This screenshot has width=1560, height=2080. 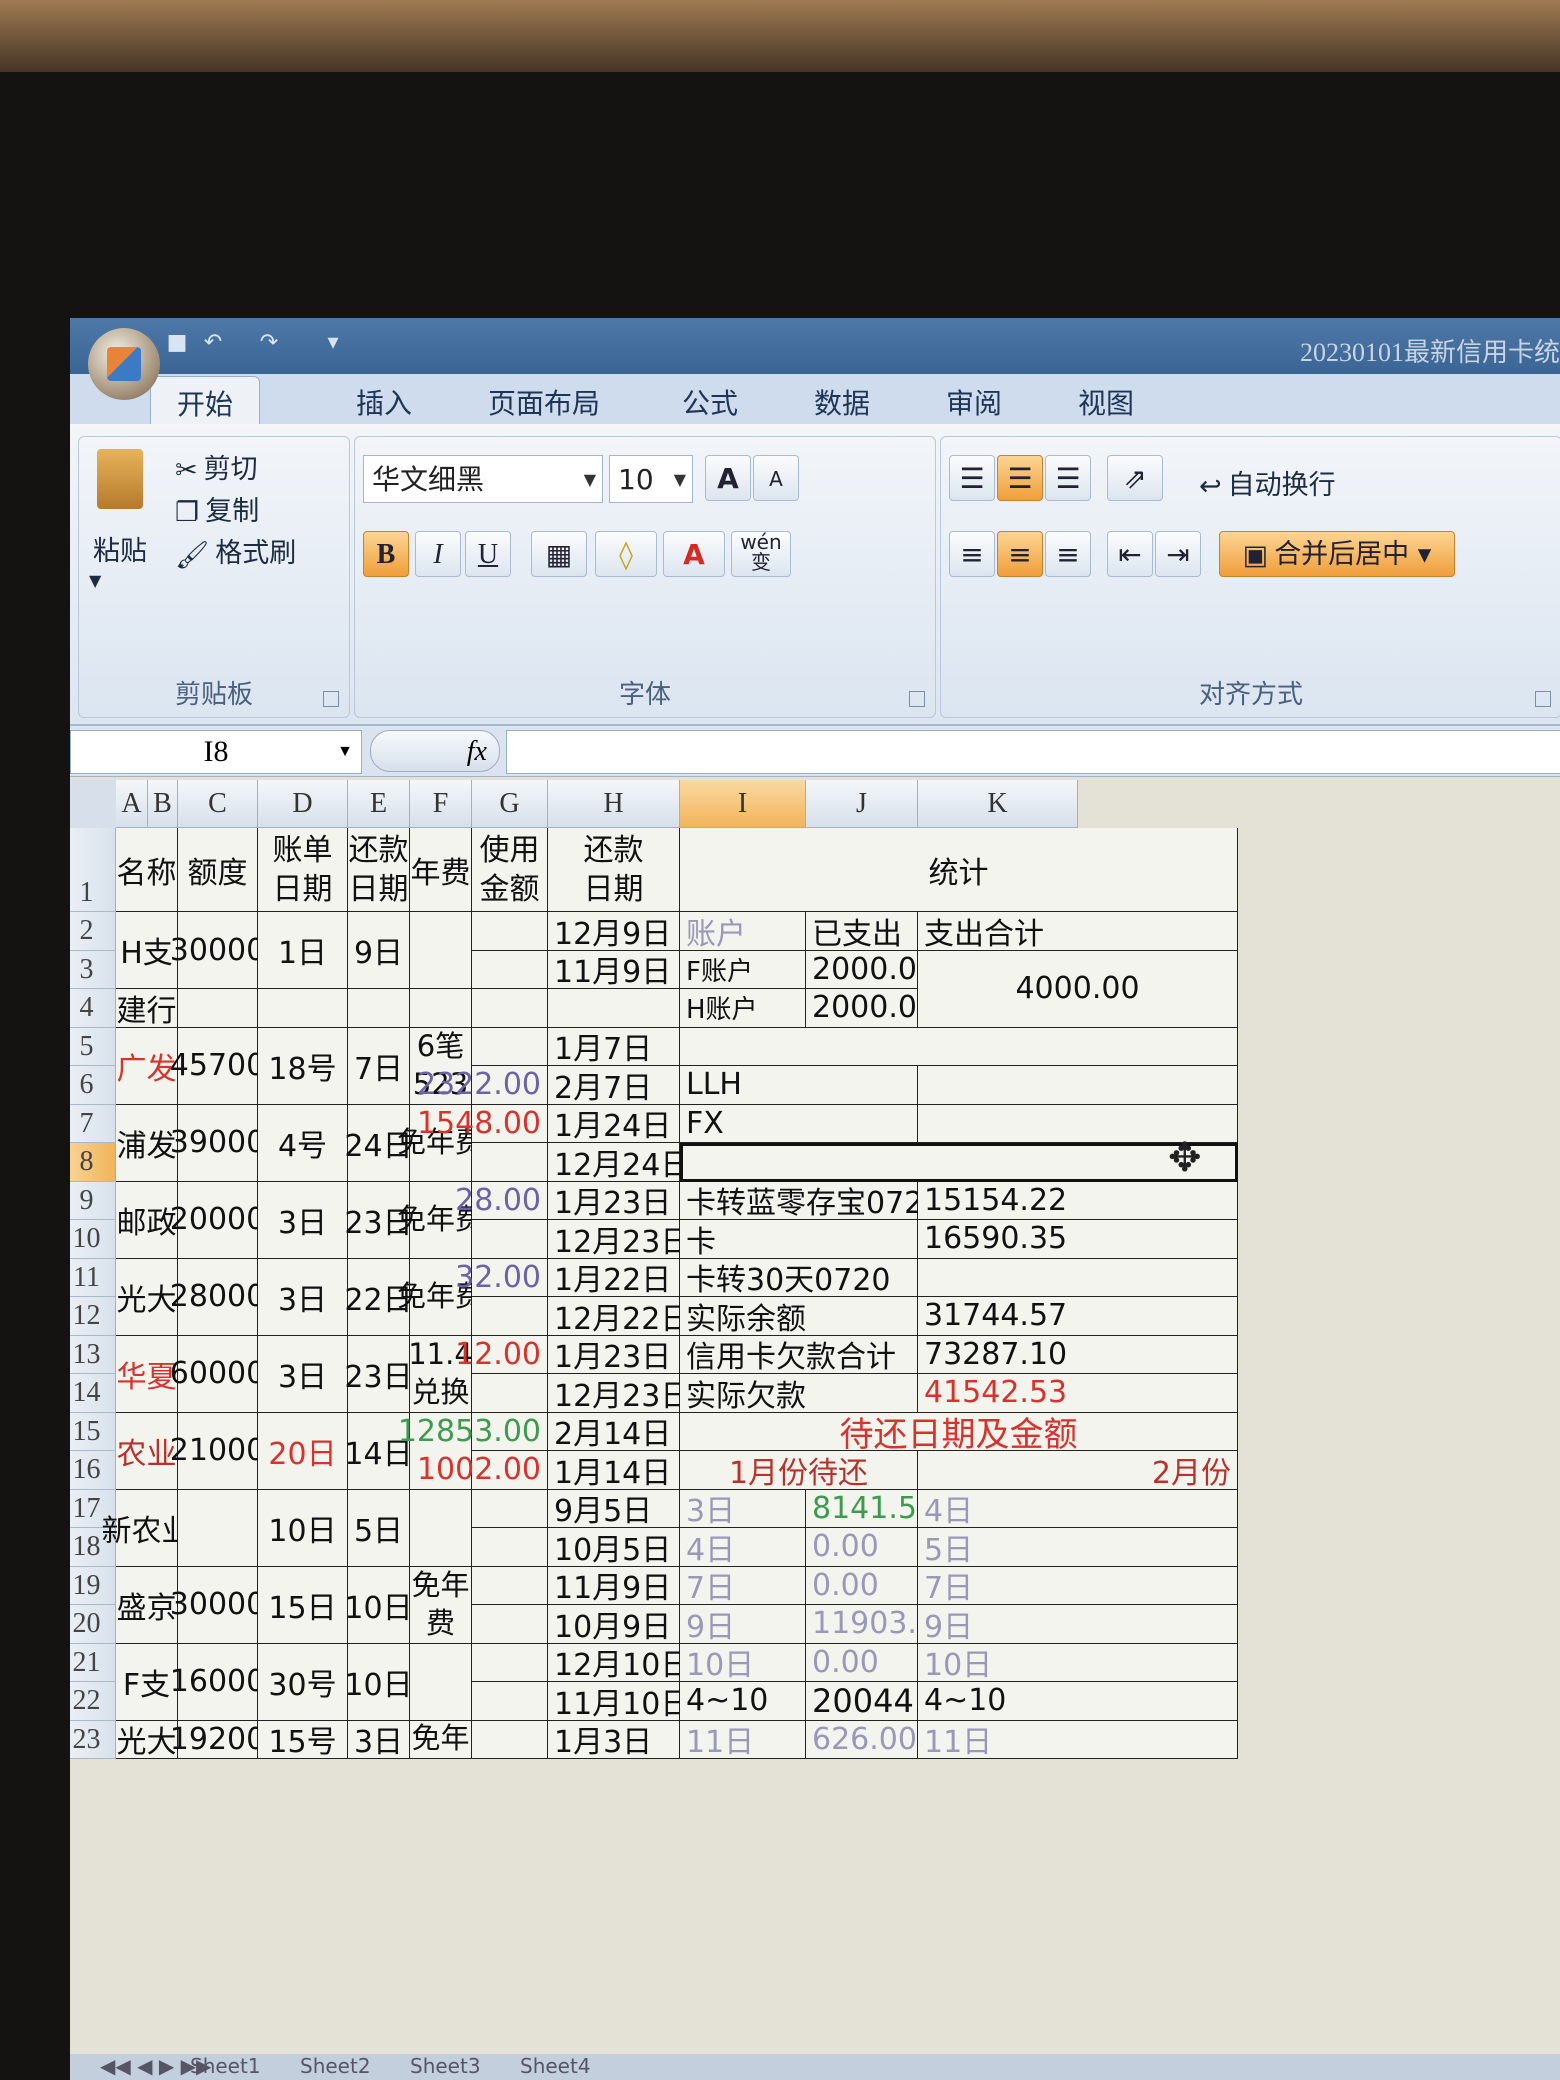 I want to click on stats-value-r11, so click(x=1078, y=1277).